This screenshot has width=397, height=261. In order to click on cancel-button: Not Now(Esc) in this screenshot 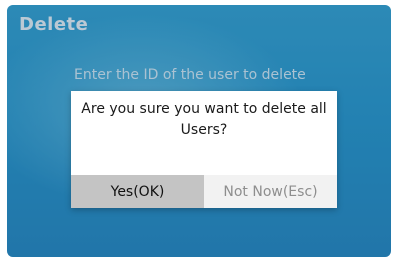, I will do `click(270, 191)`.